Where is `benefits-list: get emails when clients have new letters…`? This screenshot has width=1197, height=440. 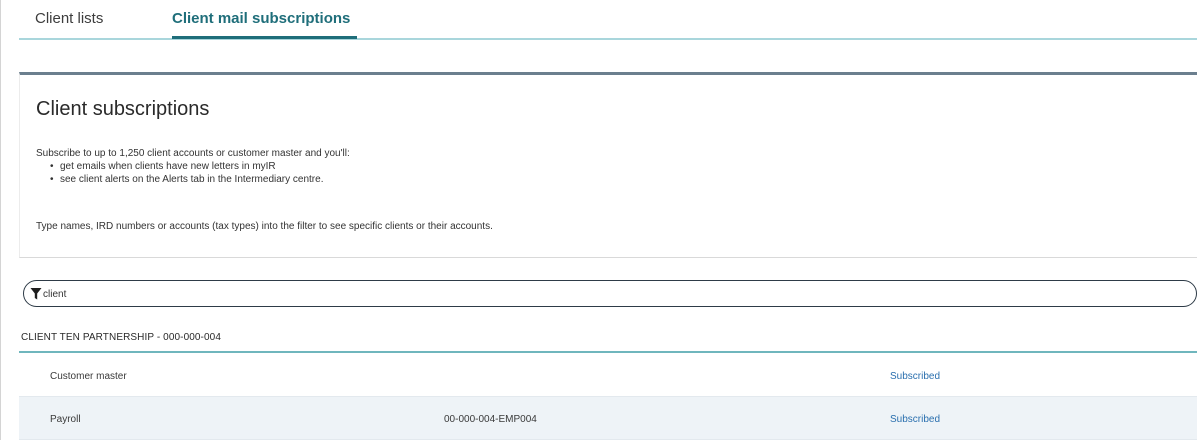 benefits-list: get emails when clients have new letters… is located at coordinates (186, 173).